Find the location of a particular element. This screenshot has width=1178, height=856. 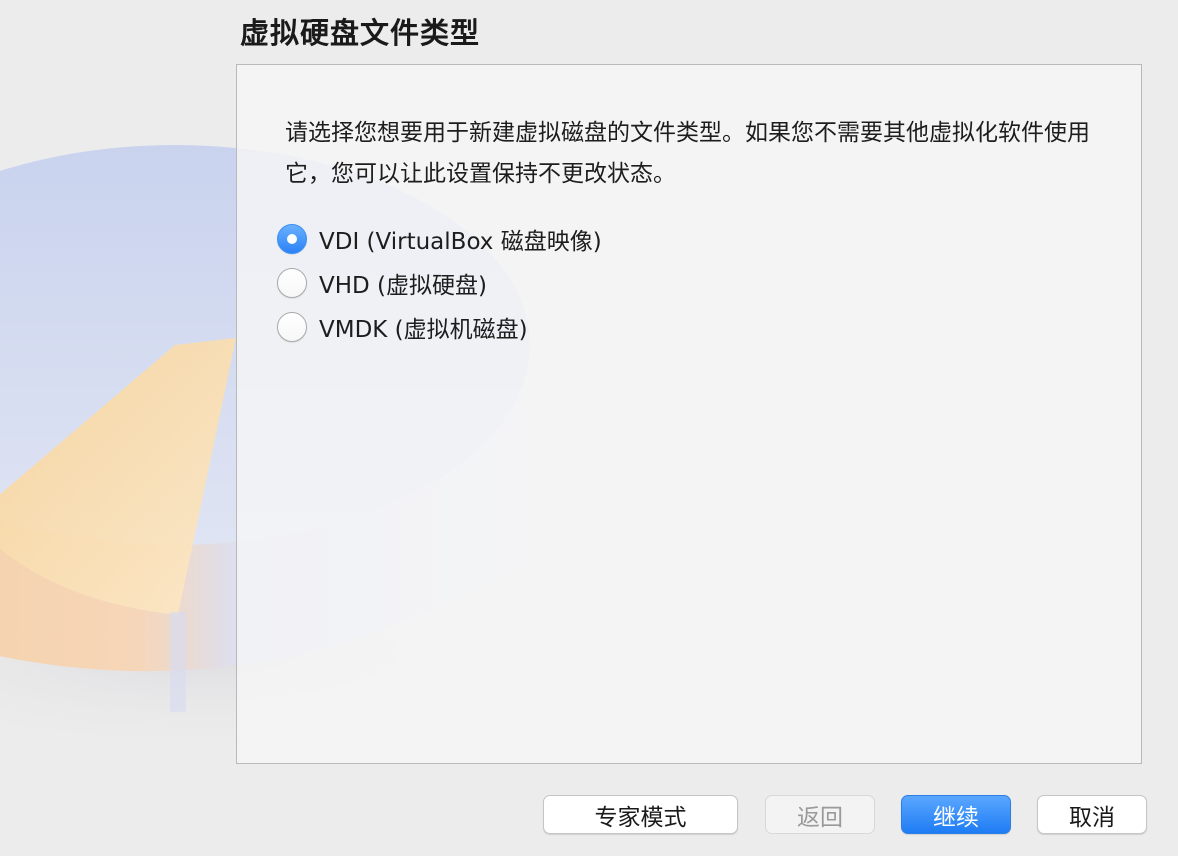

radio-label-vmdk: VMDK (虚拟机磁盘) is located at coordinates (423, 330).